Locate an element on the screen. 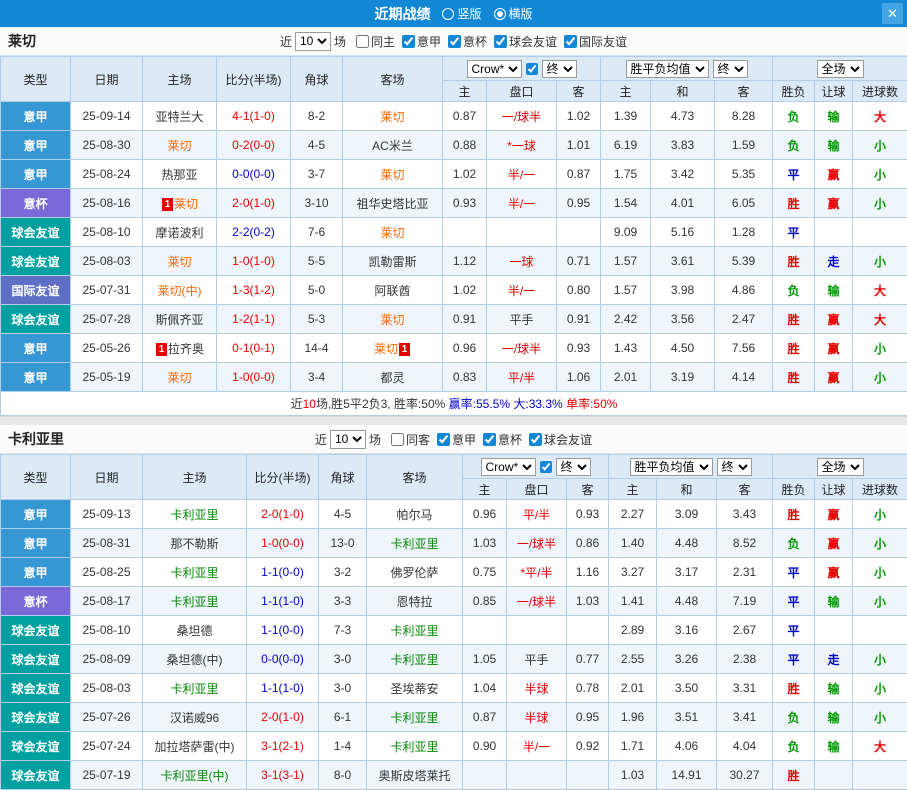 The height and width of the screenshot is (790, 907). filter-checkbox-国际友谊: 国际友谊 is located at coordinates (595, 41).